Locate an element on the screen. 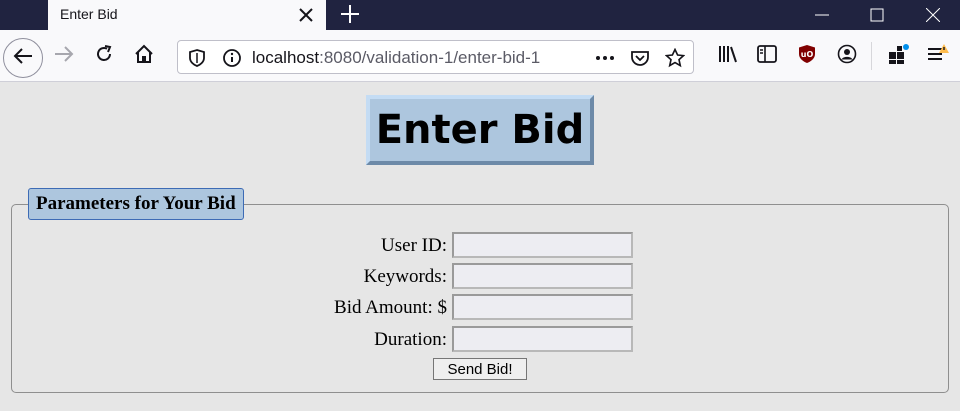 The width and height of the screenshot is (960, 411). page-heading: Enter Bid is located at coordinates (480, 130).